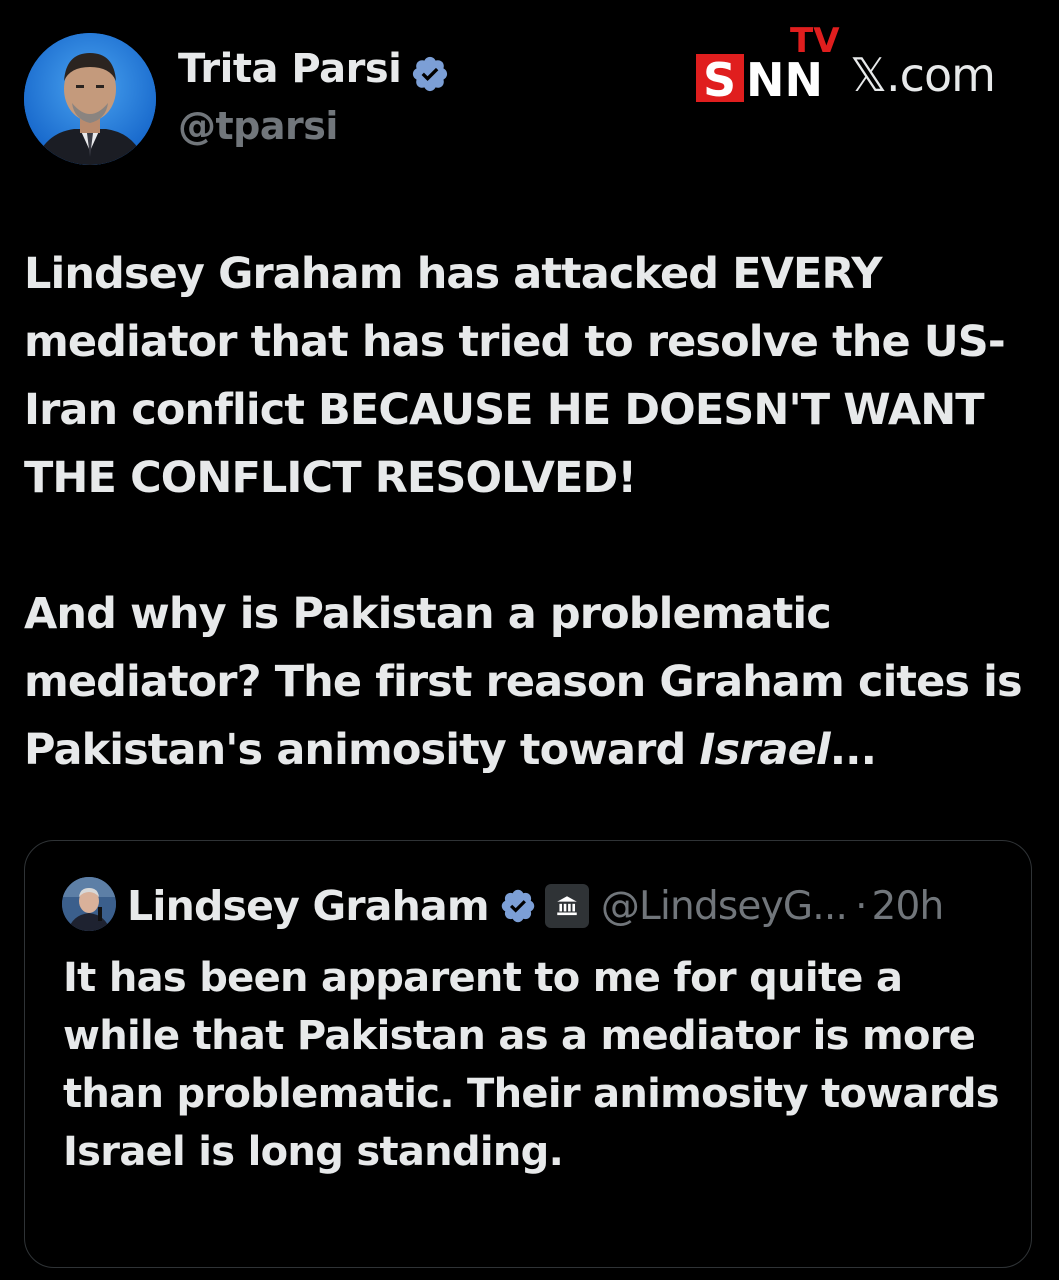 This screenshot has height=1280, width=1059. What do you see at coordinates (923, 75) in the screenshot?
I see `watermark-site: 𝕏.com` at bounding box center [923, 75].